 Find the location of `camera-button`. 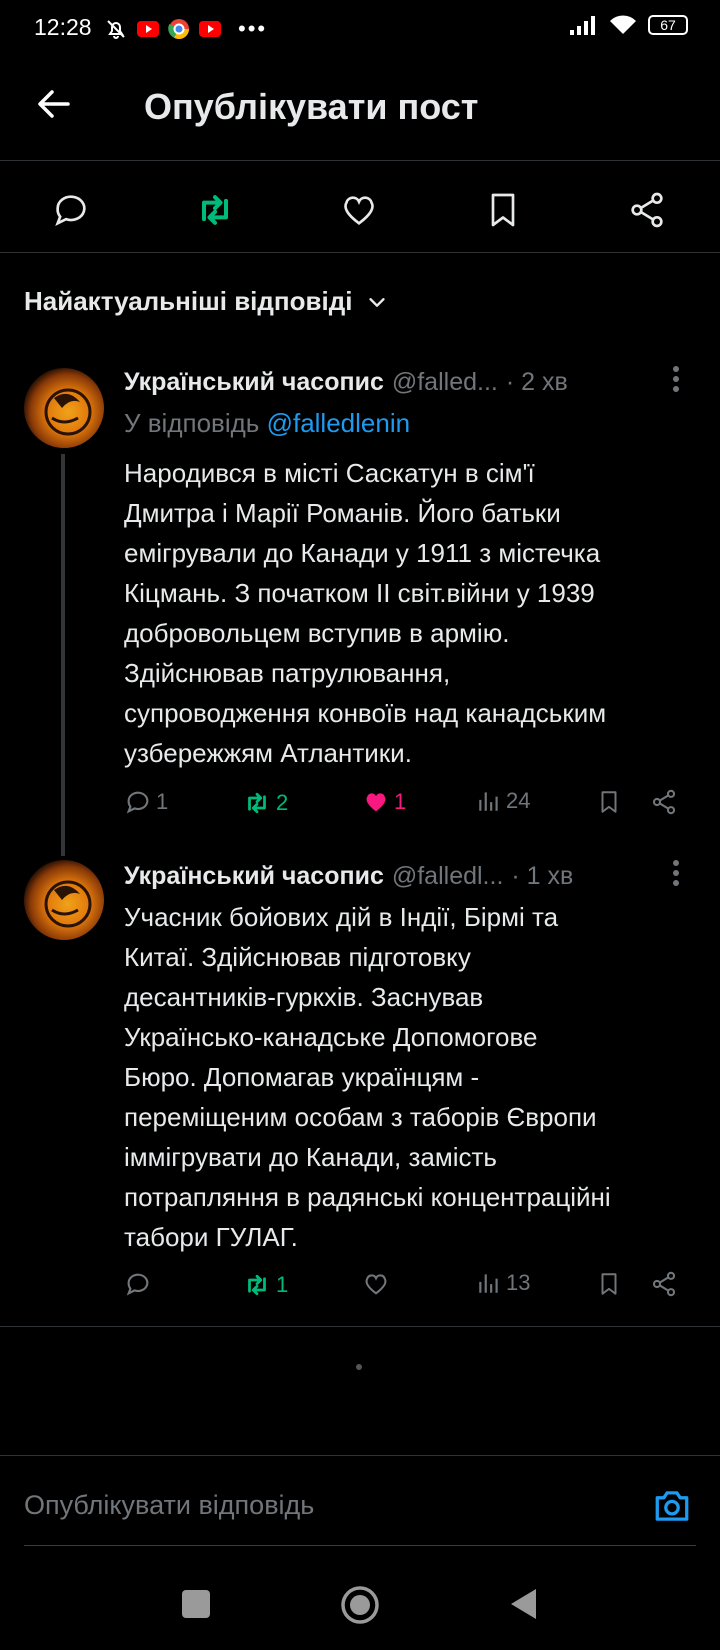

camera-button is located at coordinates (672, 1508).